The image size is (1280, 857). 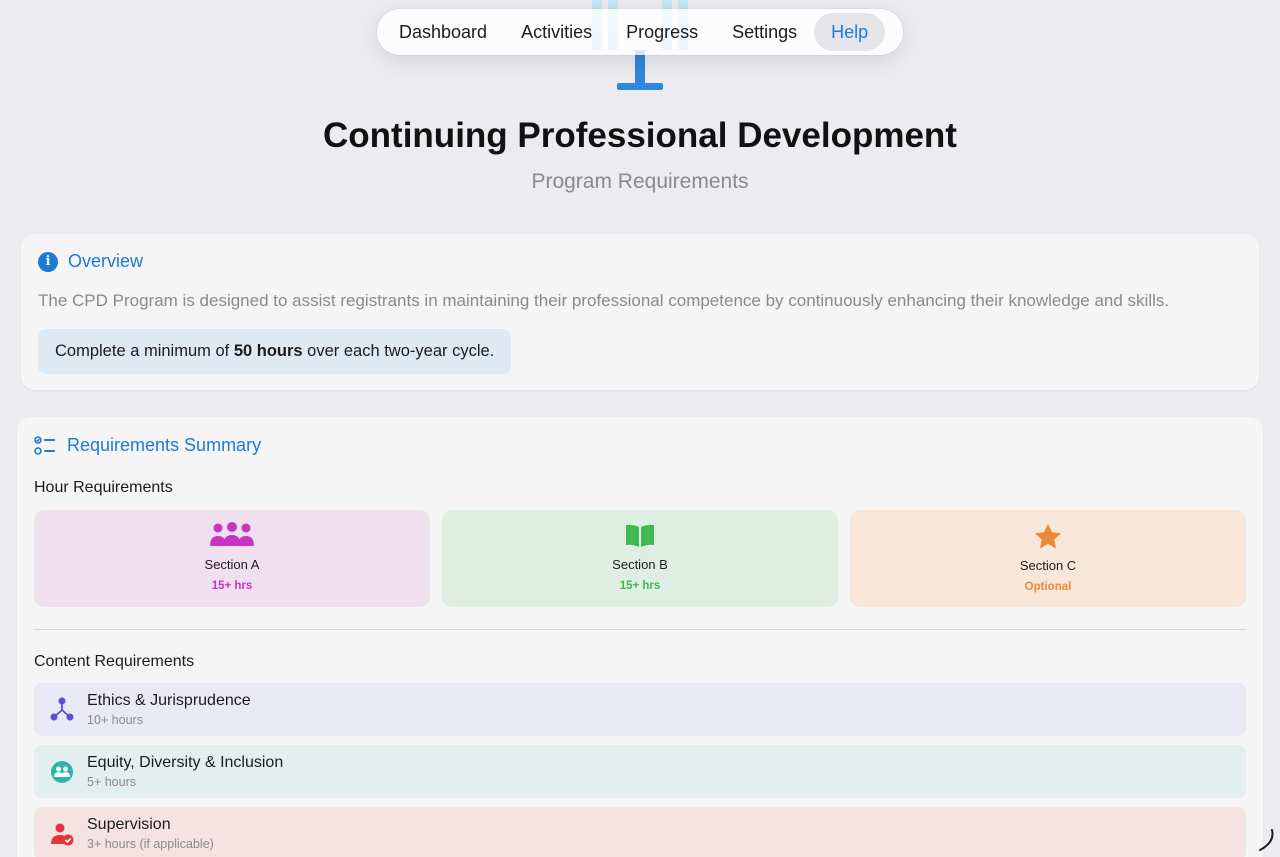 What do you see at coordinates (640, 135) in the screenshot?
I see `page-title: Continuing Professional Development` at bounding box center [640, 135].